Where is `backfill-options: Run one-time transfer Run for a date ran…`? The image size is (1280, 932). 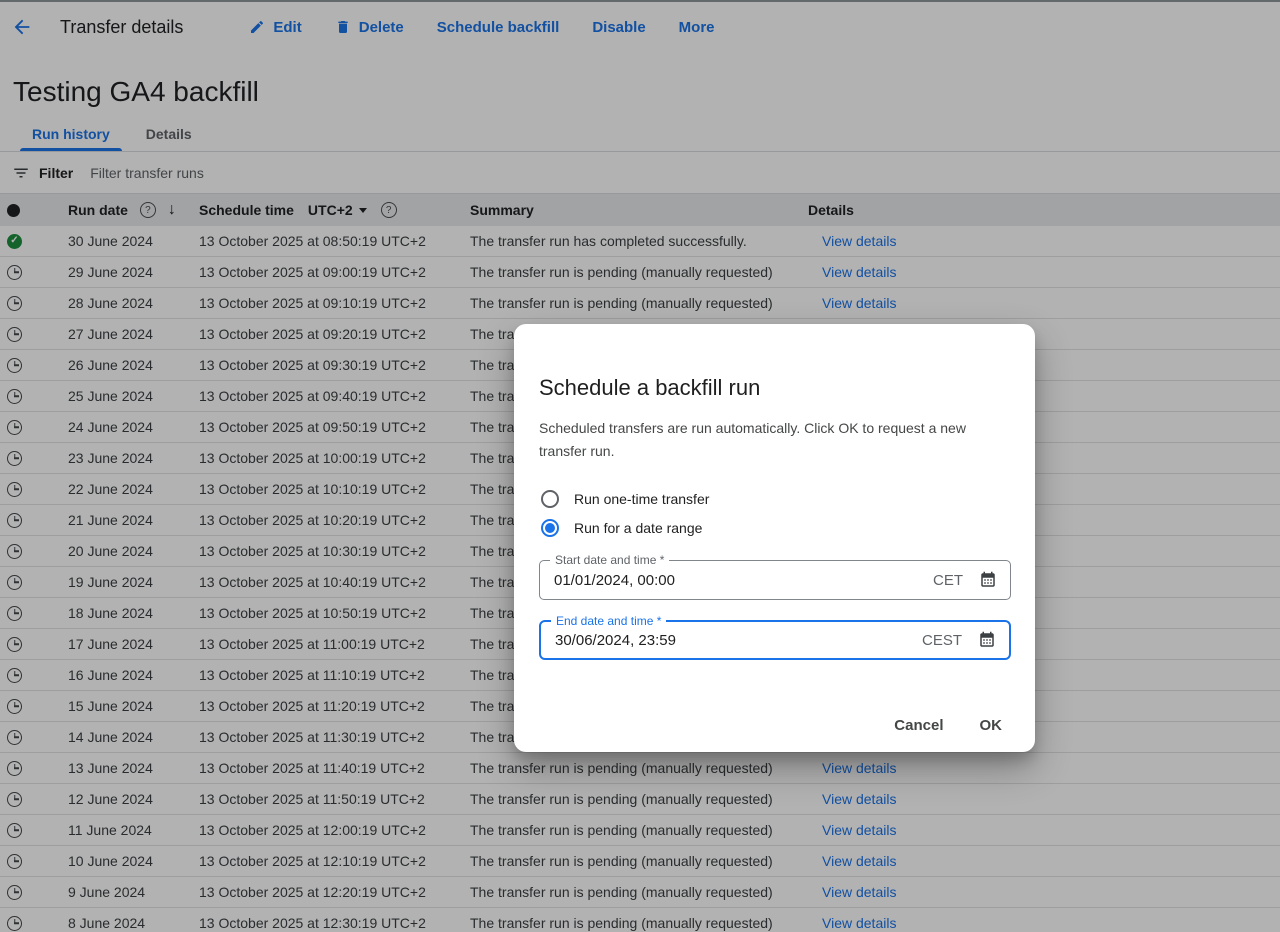
backfill-options: Run one-time transfer Run for a date ran… is located at coordinates (774, 513).